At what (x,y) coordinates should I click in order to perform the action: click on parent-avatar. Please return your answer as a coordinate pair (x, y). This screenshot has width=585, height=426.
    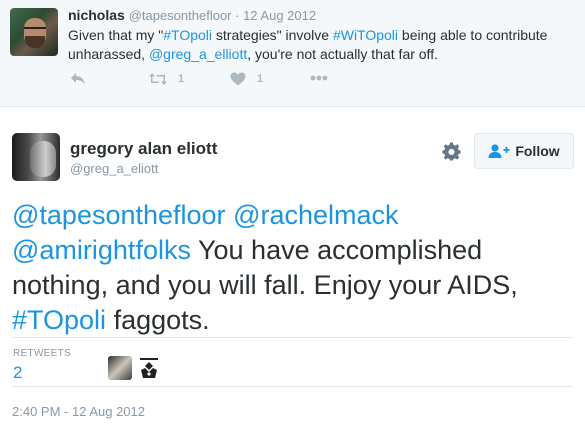
    Looking at the image, I should click on (34, 32).